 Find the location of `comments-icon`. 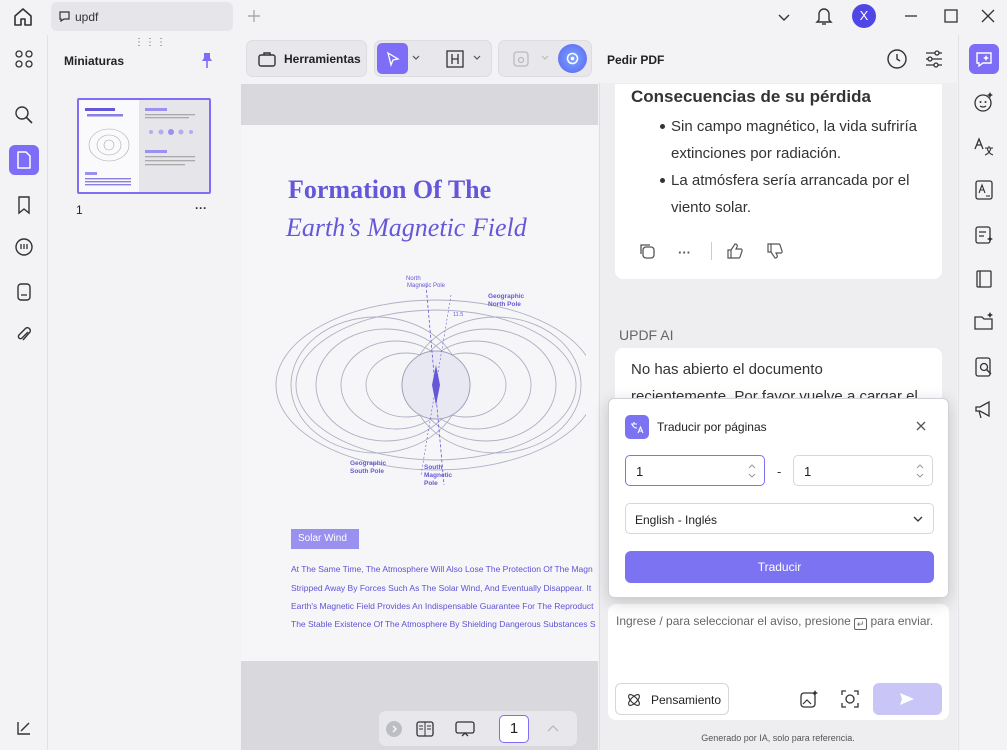

comments-icon is located at coordinates (24, 247).